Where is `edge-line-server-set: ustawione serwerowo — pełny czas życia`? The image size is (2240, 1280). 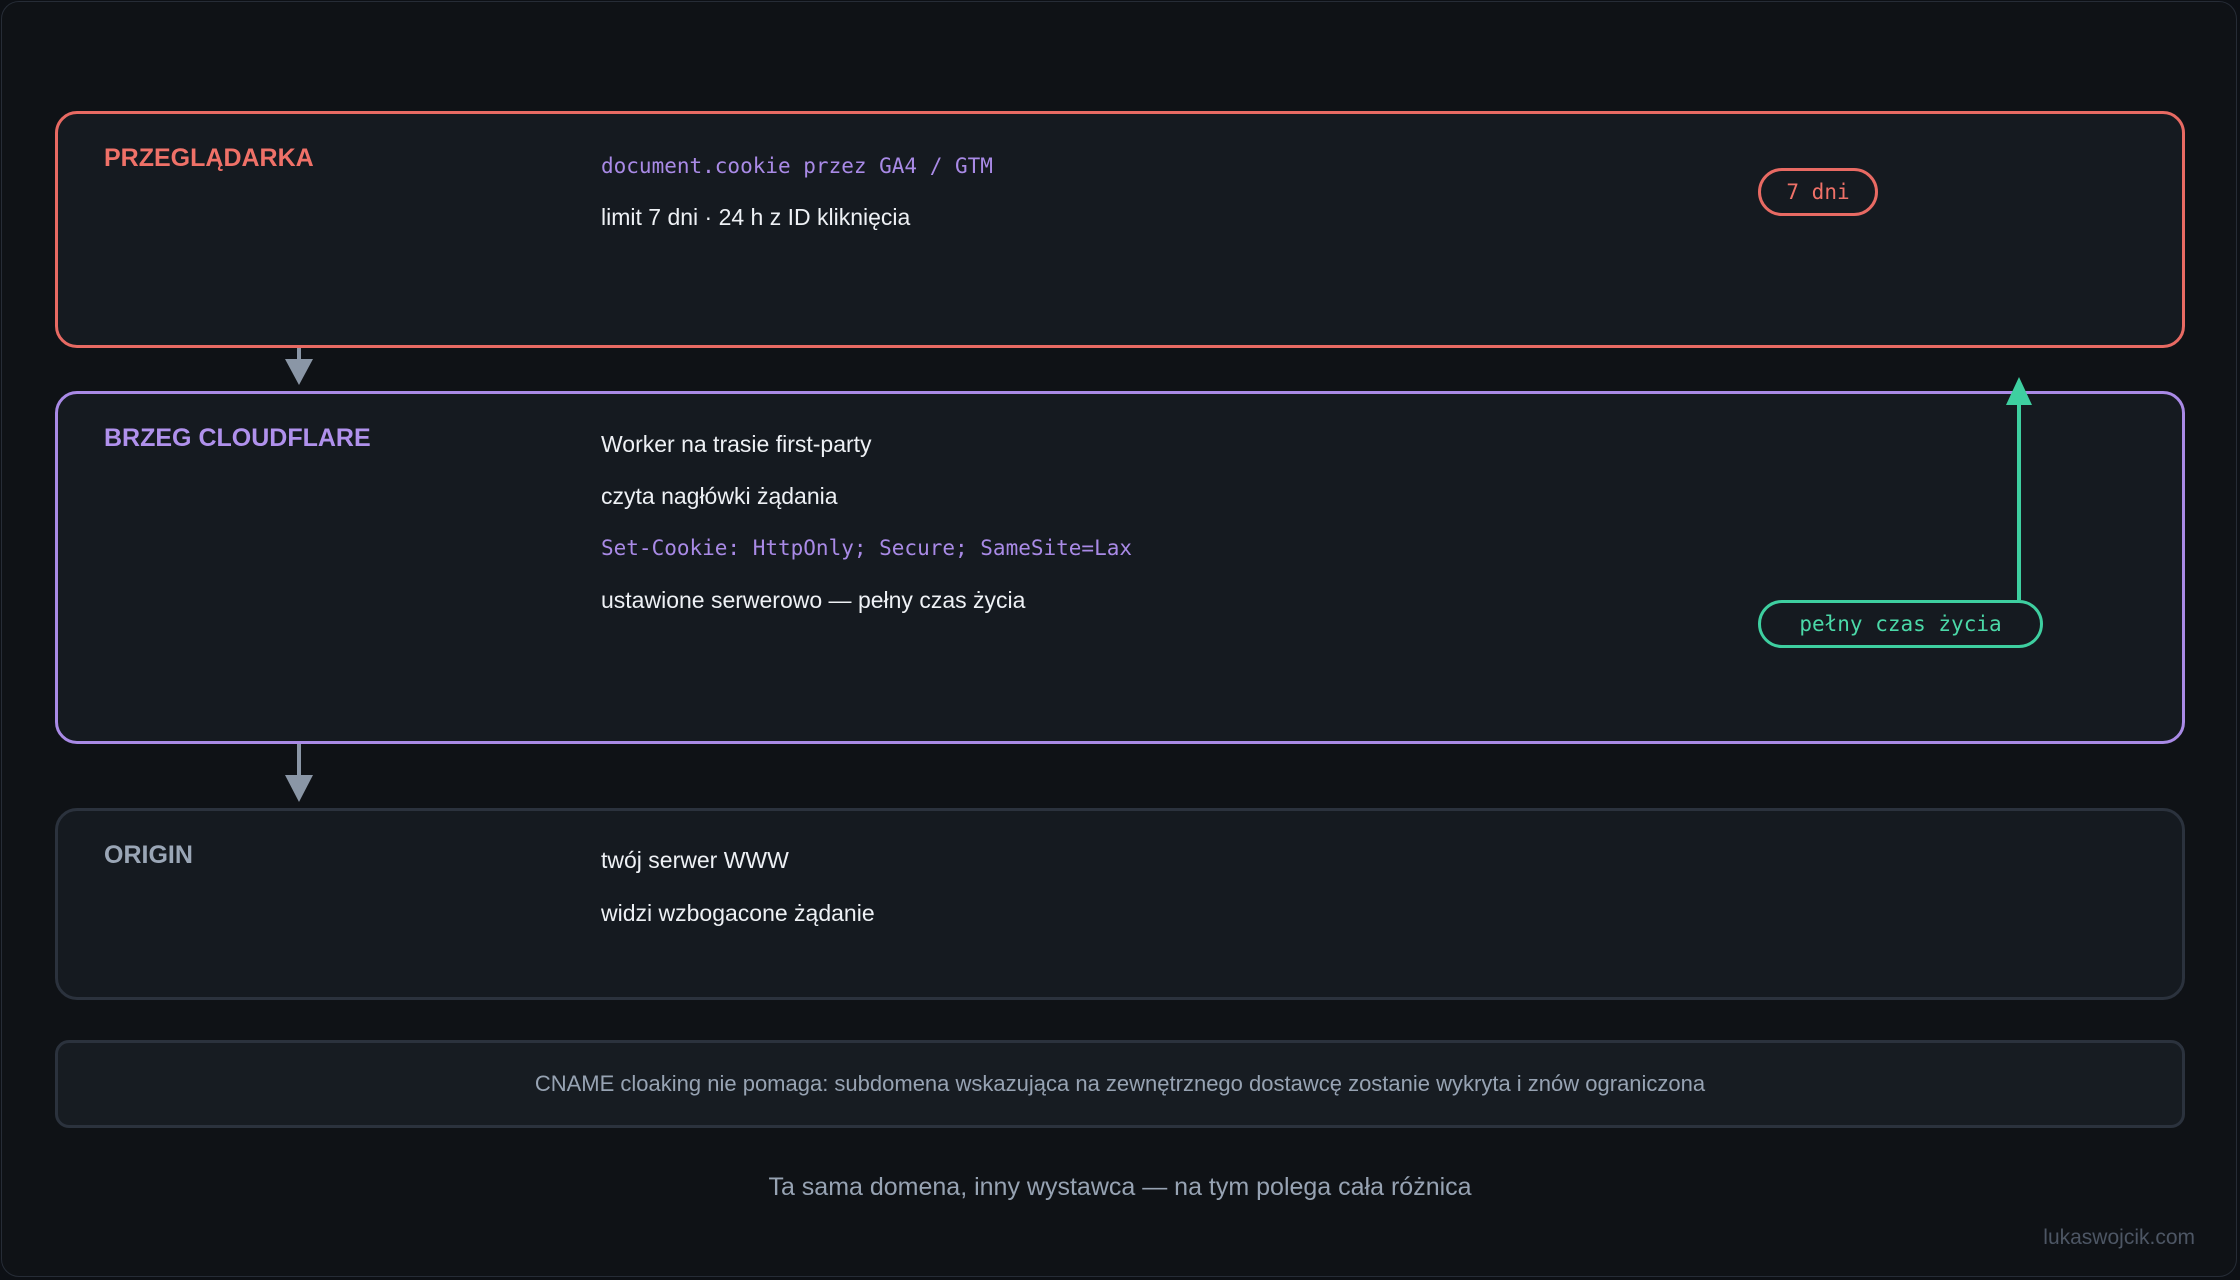 edge-line-server-set: ustawione serwerowo — pełny czas życia is located at coordinates (813, 600).